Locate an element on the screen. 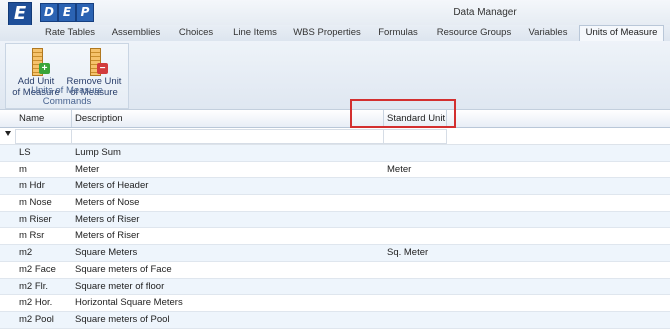 The height and width of the screenshot is (329, 670). tab-formulas: Formulas is located at coordinates (398, 33).